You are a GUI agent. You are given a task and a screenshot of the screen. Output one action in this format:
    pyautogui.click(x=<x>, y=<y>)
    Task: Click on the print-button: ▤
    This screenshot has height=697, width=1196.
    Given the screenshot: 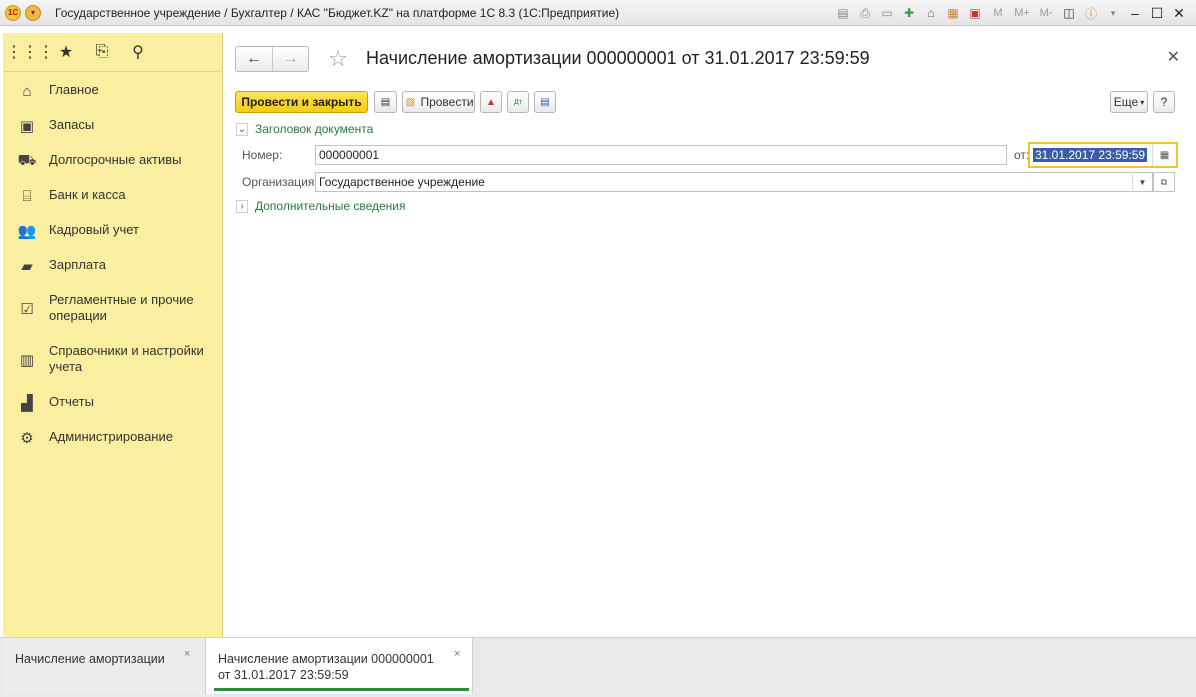 What is the action you would take?
    pyautogui.click(x=545, y=102)
    